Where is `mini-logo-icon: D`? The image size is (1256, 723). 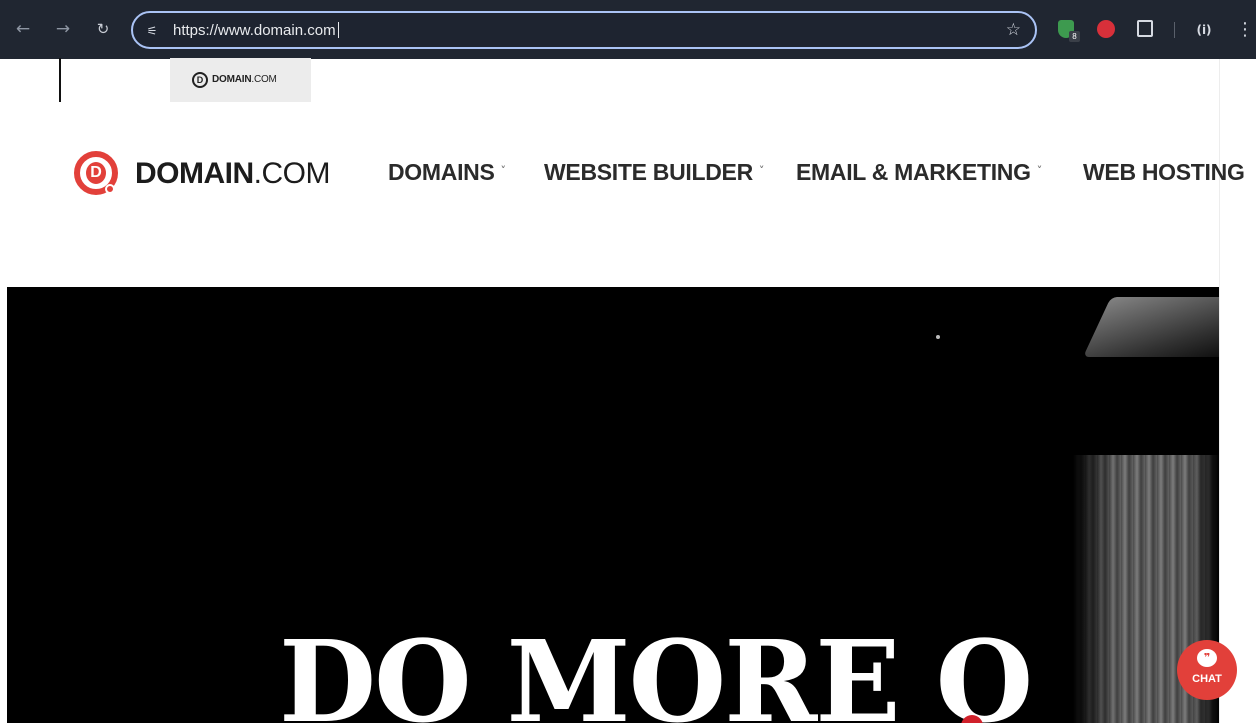
mini-logo-icon: D is located at coordinates (200, 80).